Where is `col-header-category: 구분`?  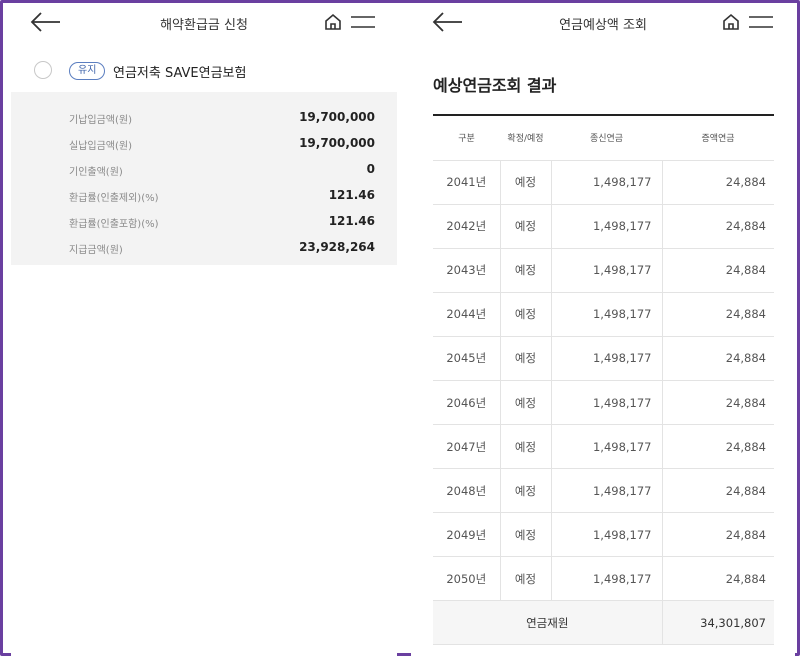
col-header-category: 구분 is located at coordinates (466, 138).